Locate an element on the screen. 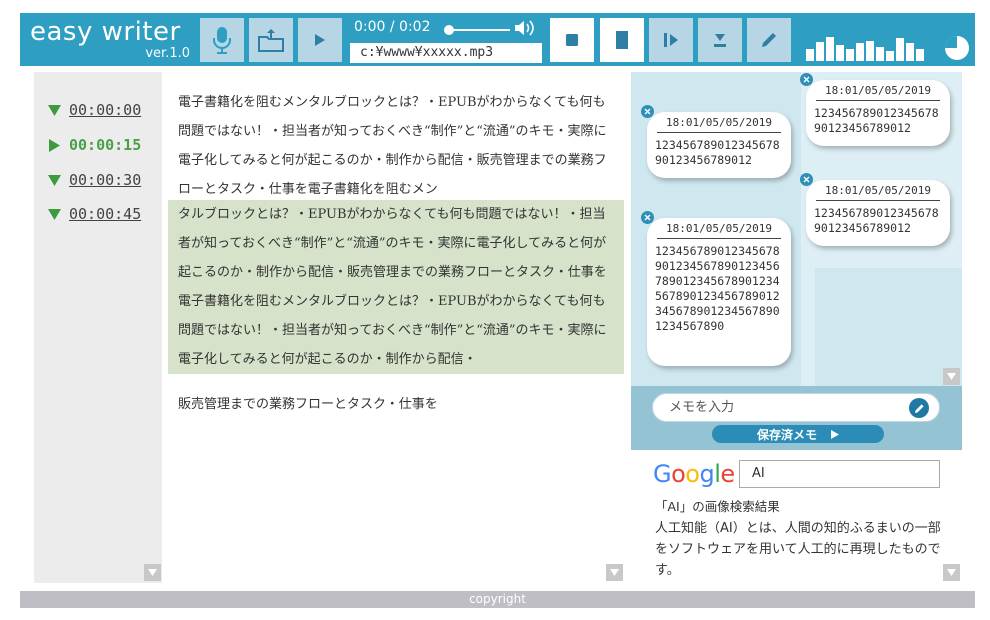 The height and width of the screenshot is (620, 990). timestamp-item: 00:00:30 is located at coordinates (94, 180).